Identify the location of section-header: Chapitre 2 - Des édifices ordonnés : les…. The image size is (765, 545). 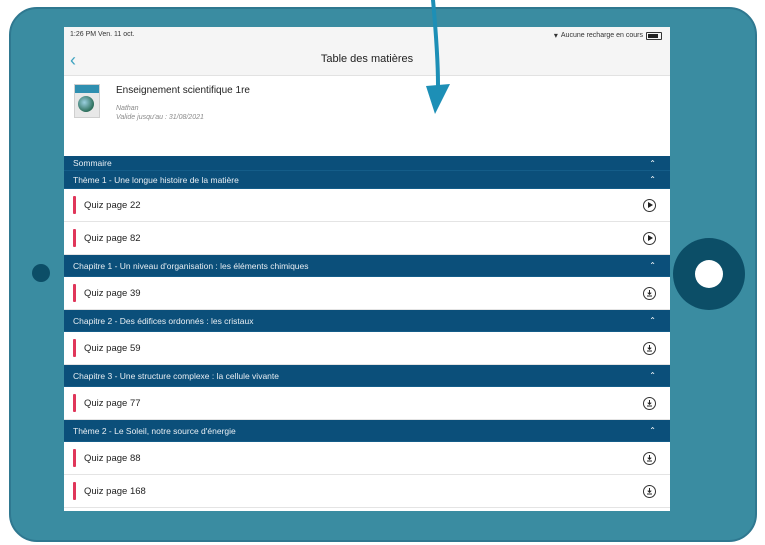
(367, 321).